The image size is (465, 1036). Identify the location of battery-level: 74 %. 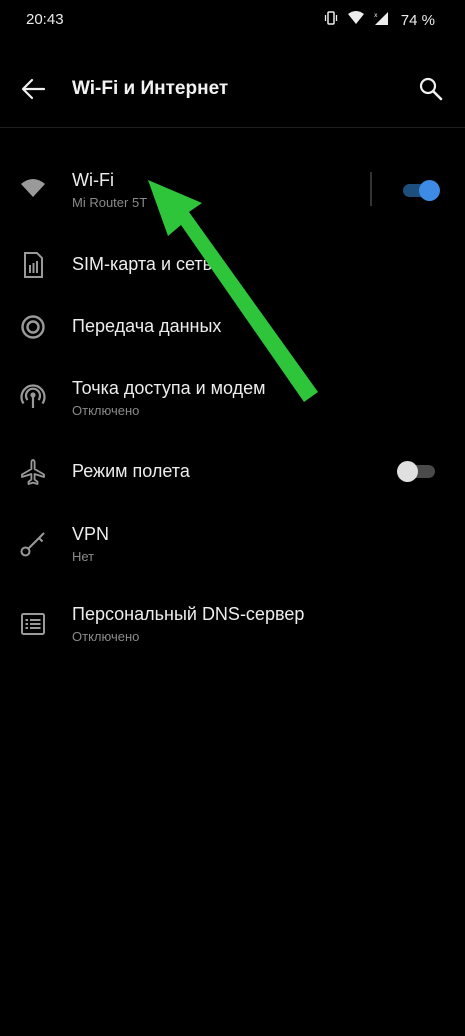
(417, 20).